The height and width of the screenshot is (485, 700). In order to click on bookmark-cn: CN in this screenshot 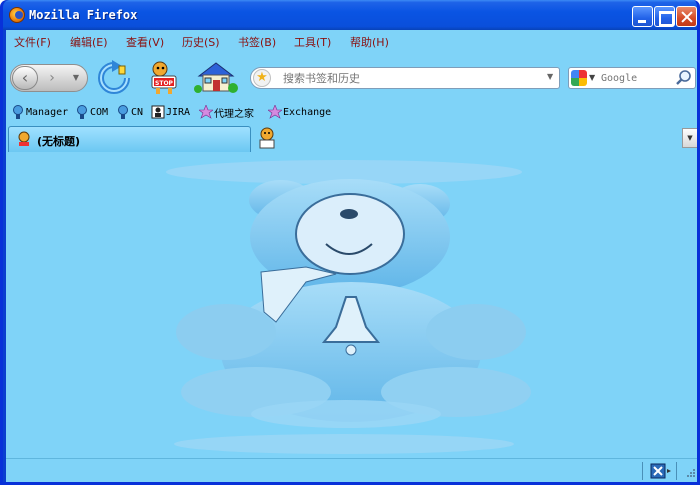, I will do `click(129, 112)`.